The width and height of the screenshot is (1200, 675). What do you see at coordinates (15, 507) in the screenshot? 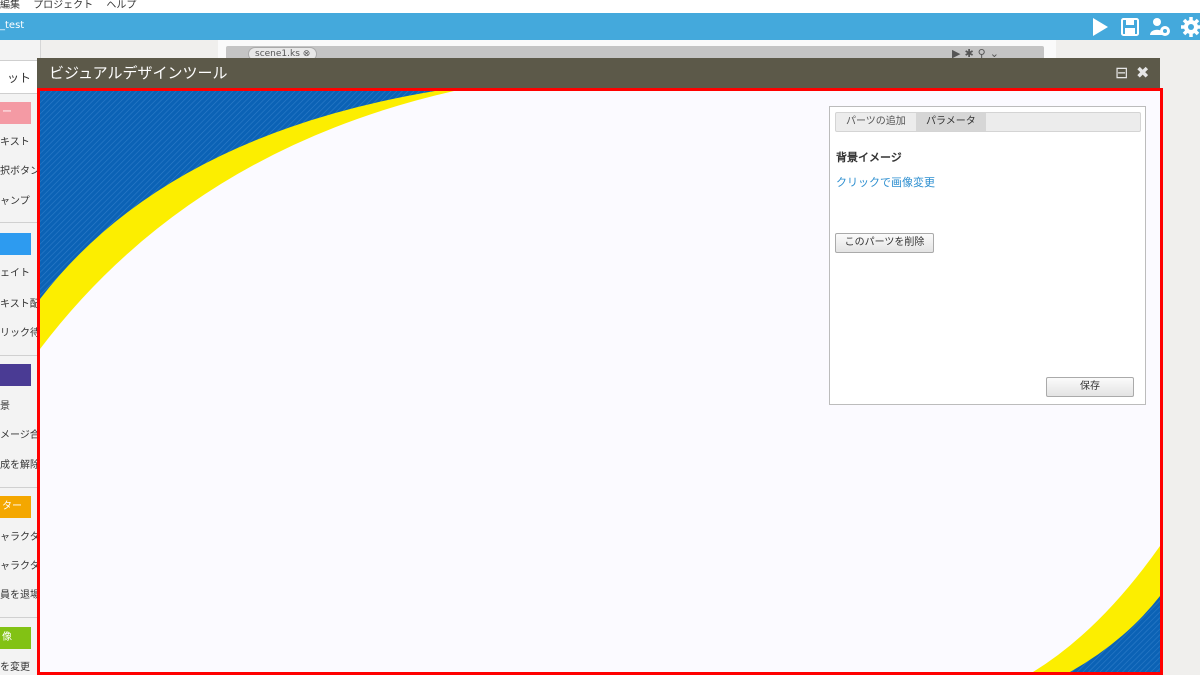
I see `category-header: ター` at bounding box center [15, 507].